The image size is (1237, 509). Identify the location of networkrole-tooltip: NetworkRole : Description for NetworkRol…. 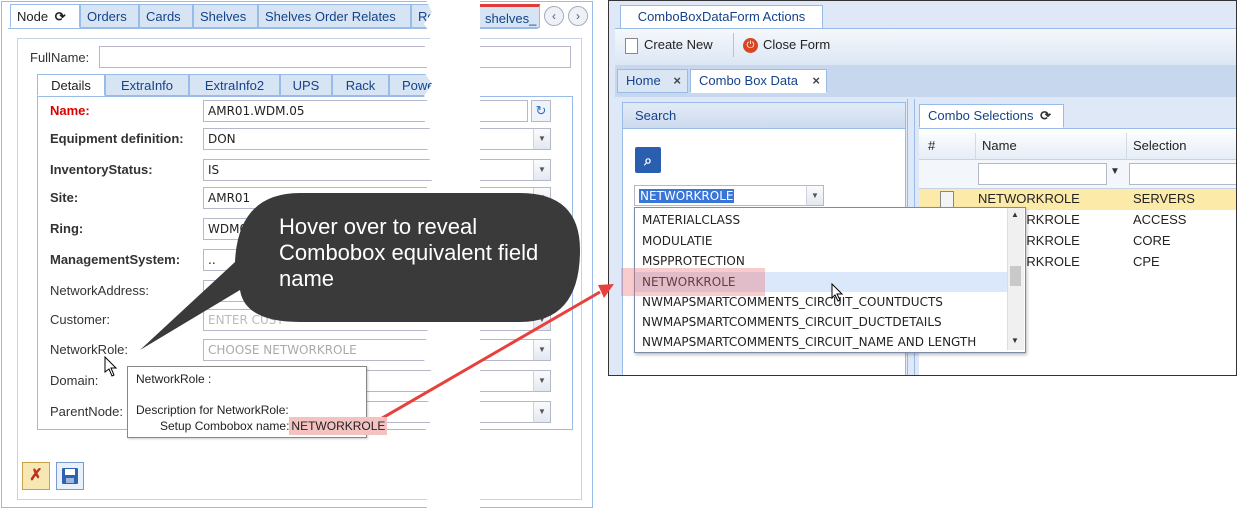
(257, 402).